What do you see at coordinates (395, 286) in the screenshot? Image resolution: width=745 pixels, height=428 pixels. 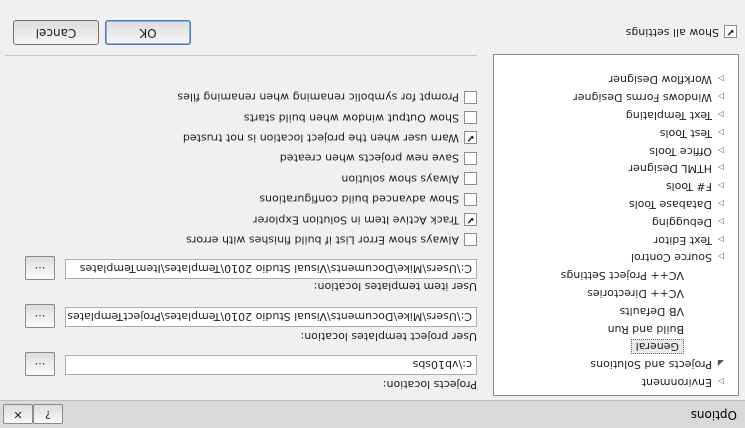 I see `item-templates-label: User item templates location:` at bounding box center [395, 286].